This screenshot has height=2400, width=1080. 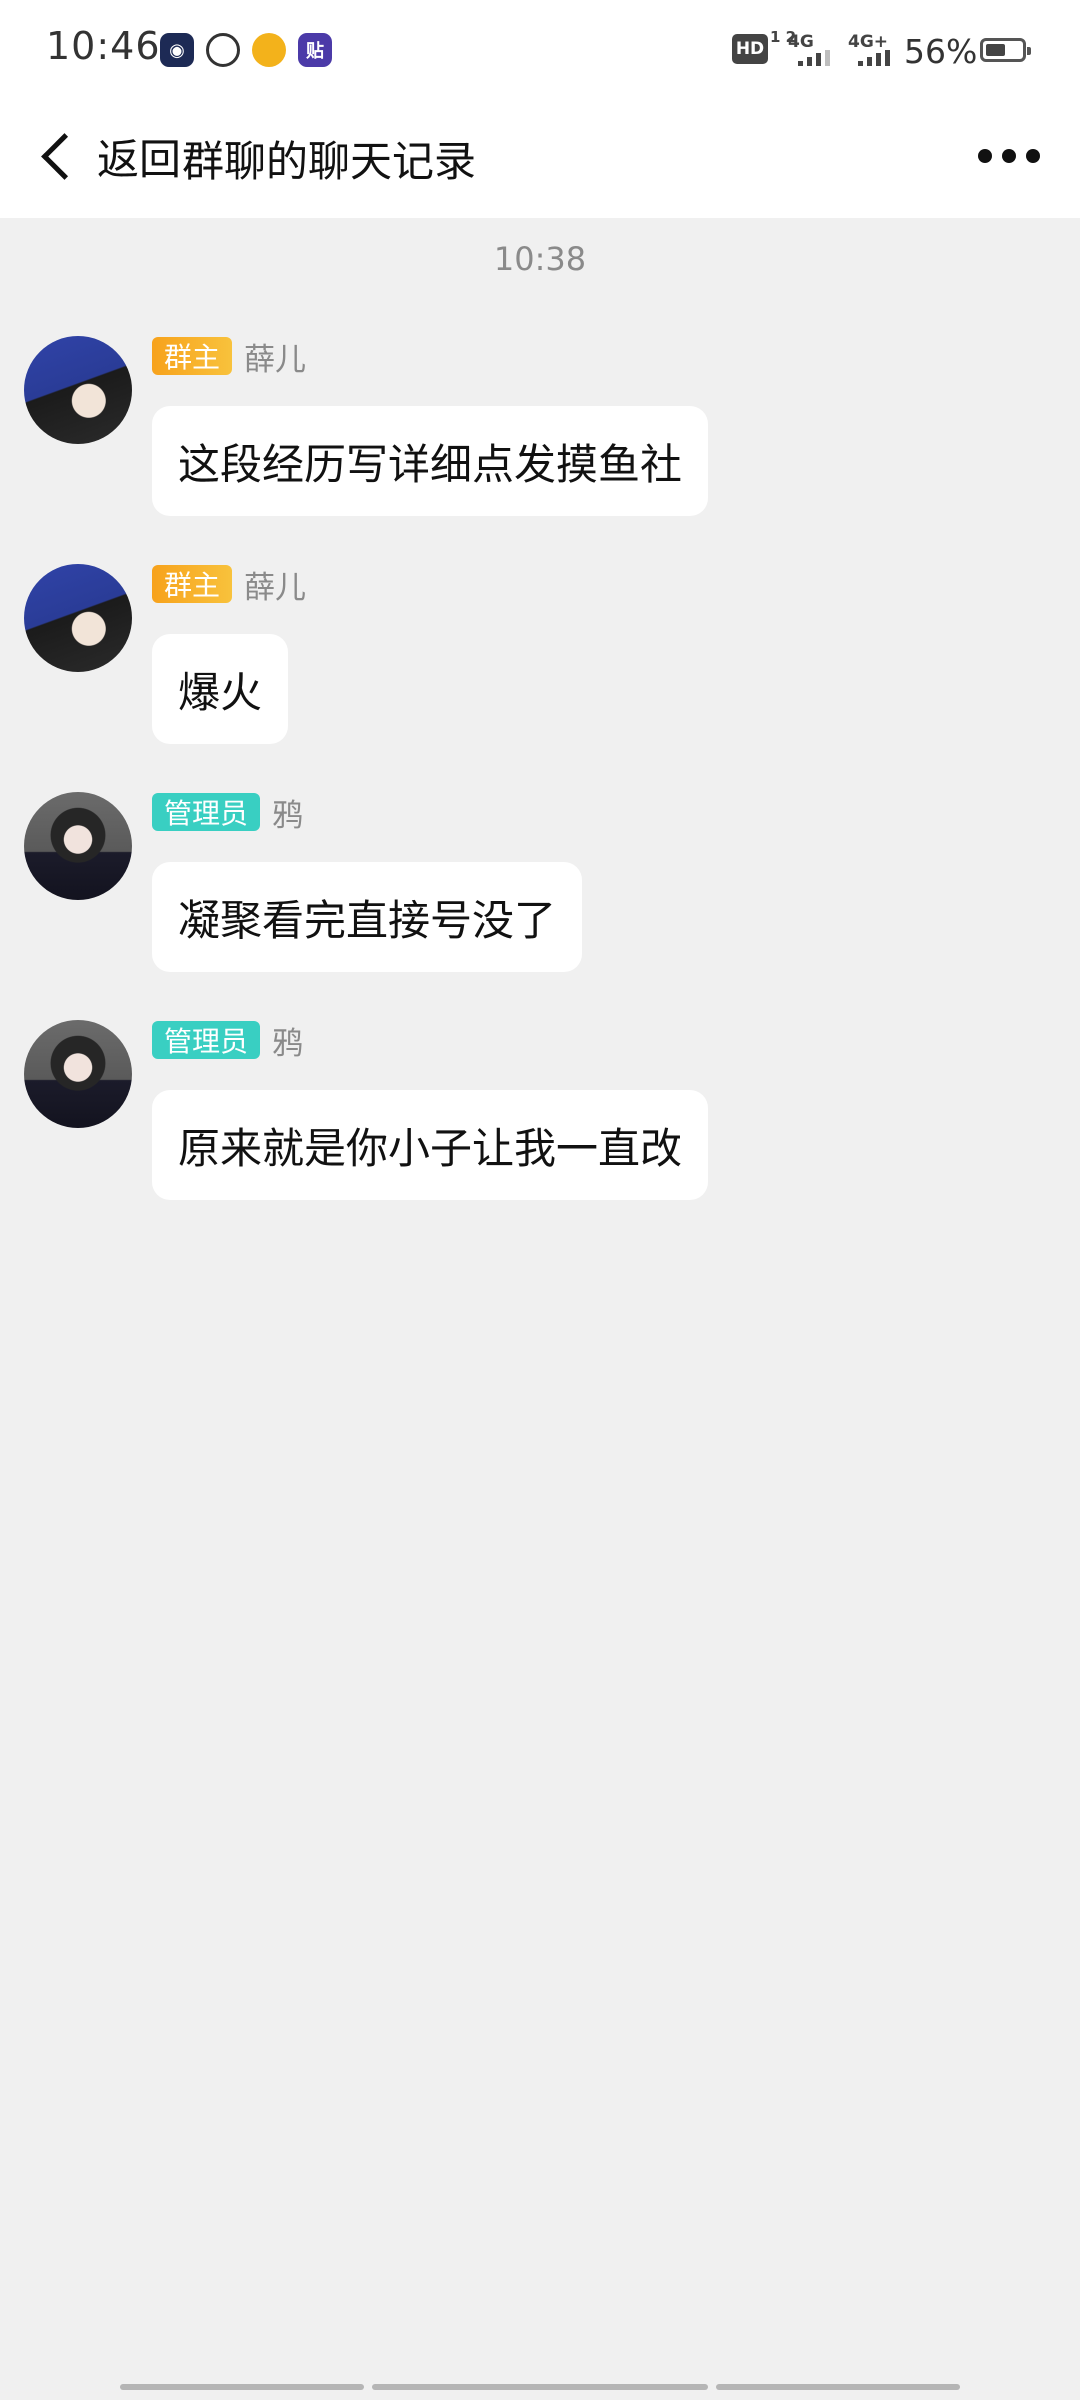 What do you see at coordinates (1005, 50) in the screenshot?
I see `battery-icon` at bounding box center [1005, 50].